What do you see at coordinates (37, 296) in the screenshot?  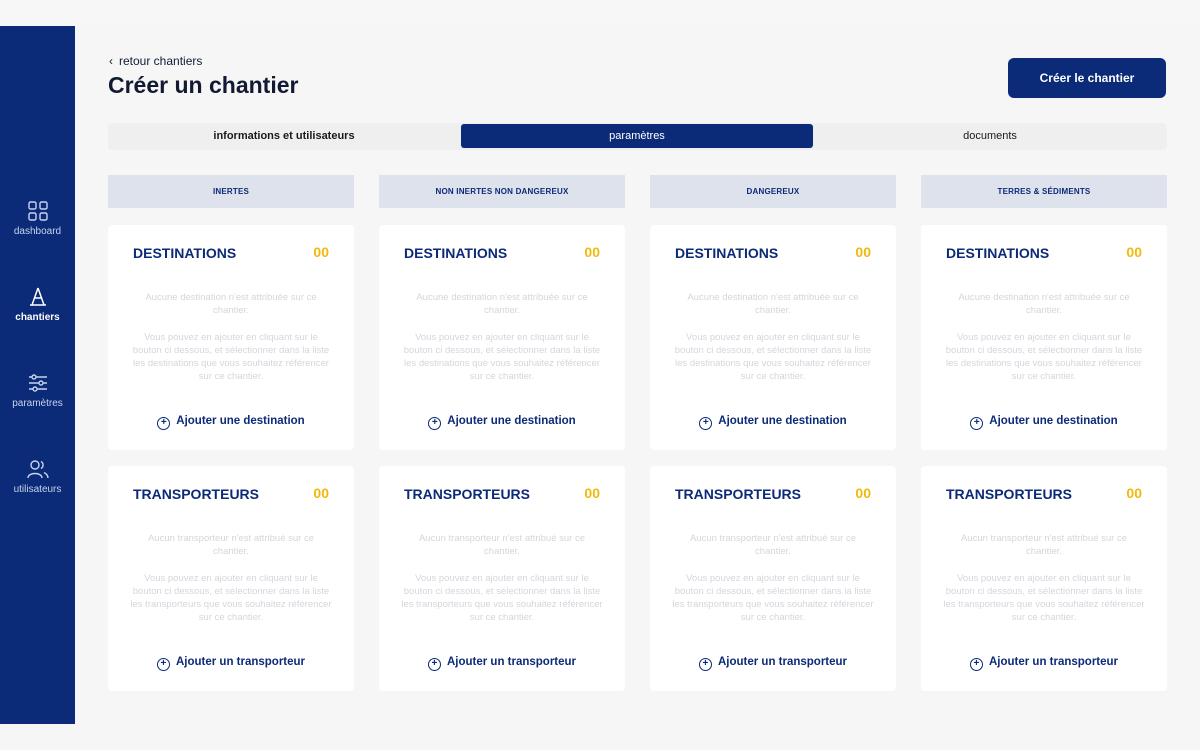 I see `cone-icon` at bounding box center [37, 296].